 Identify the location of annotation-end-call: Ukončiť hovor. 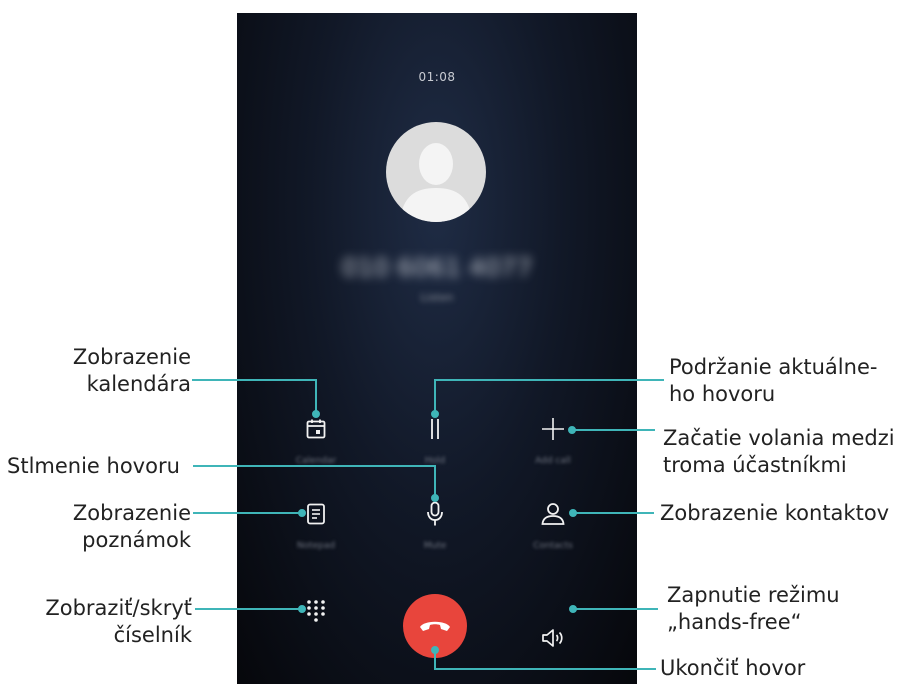
(732, 668).